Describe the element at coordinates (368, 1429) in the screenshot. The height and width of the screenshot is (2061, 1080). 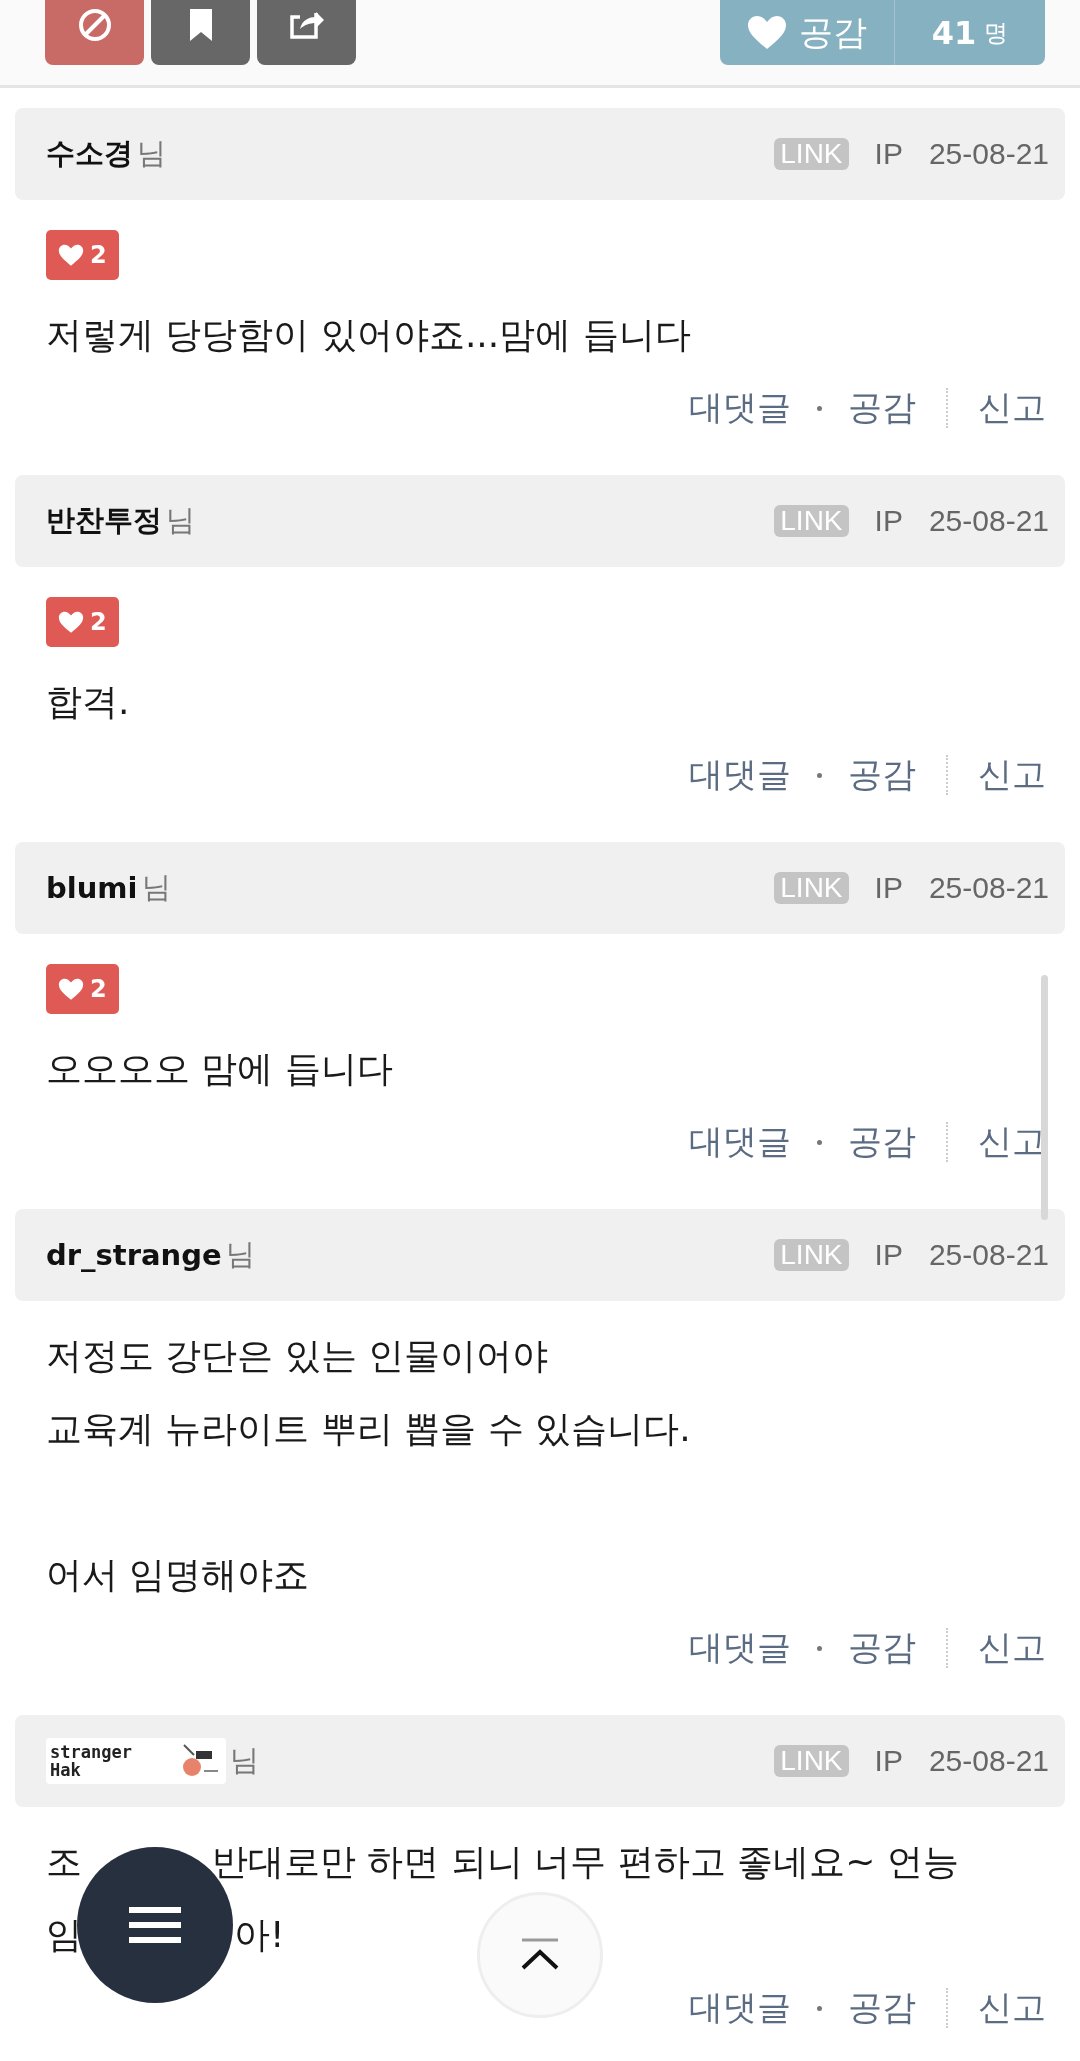
I see `comment-text: 교육계 뉴라이트 뿌리 뽑을 수 있습니다.` at that location.